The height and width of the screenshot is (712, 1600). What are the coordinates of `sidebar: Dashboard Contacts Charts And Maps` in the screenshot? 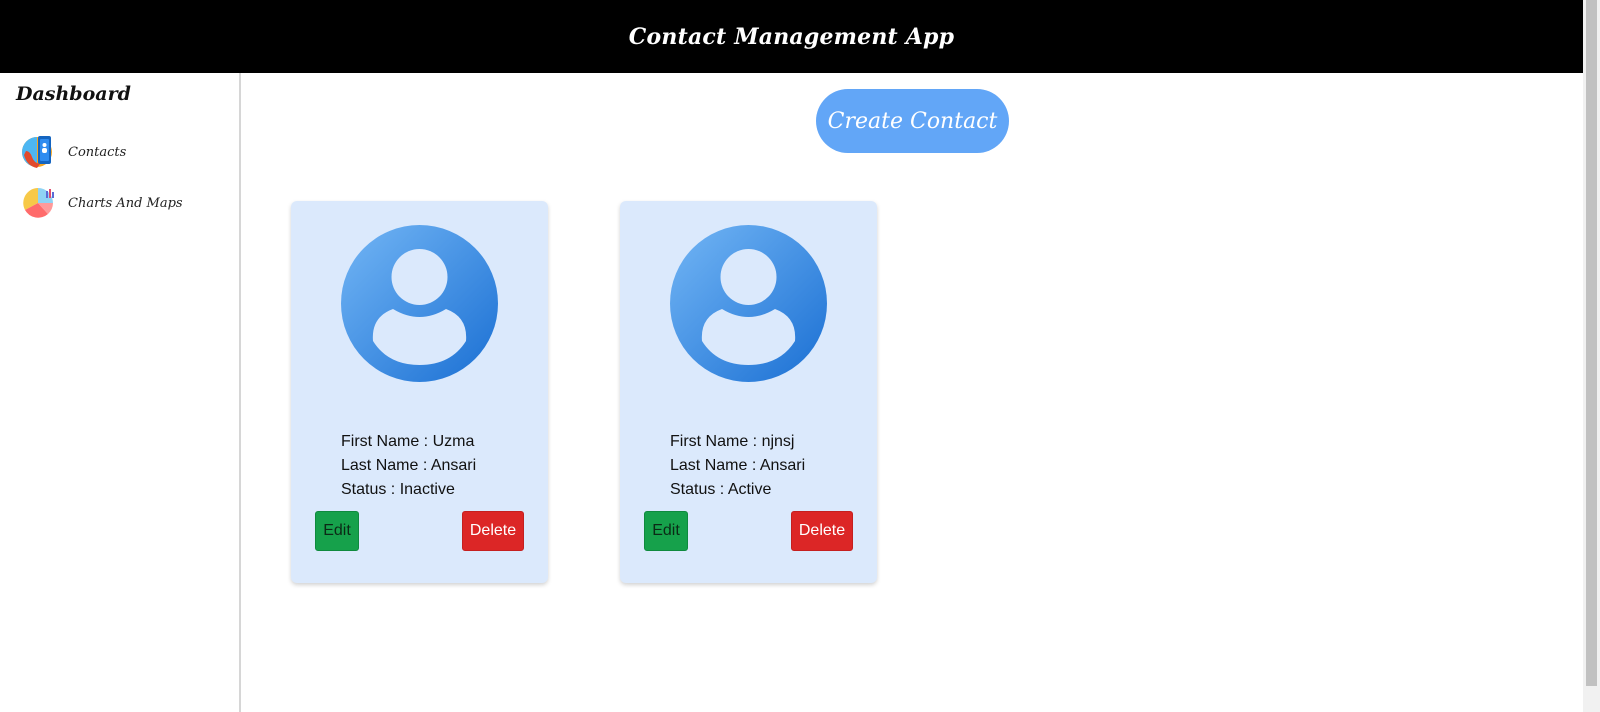 It's located at (120, 392).